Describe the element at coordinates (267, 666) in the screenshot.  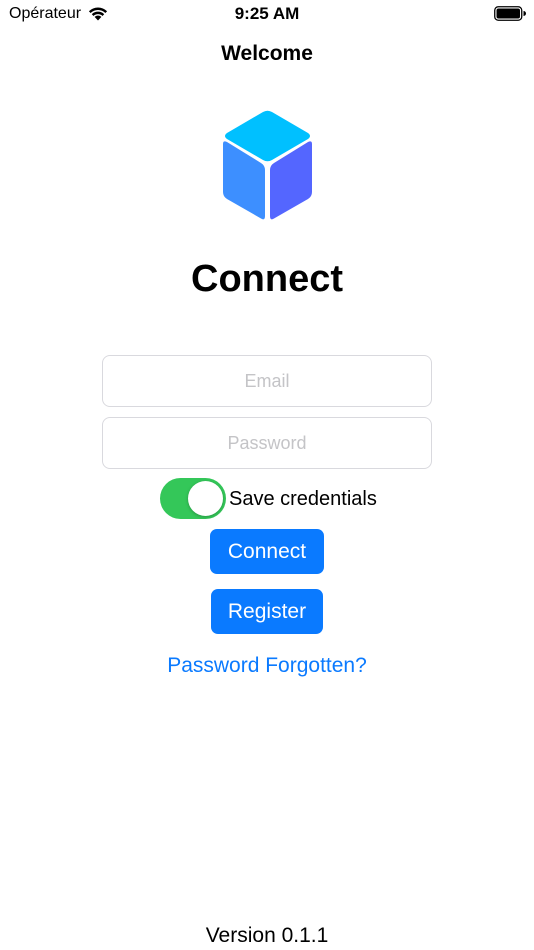
I see `password-forgotten-link: Password Forgotten?` at that location.